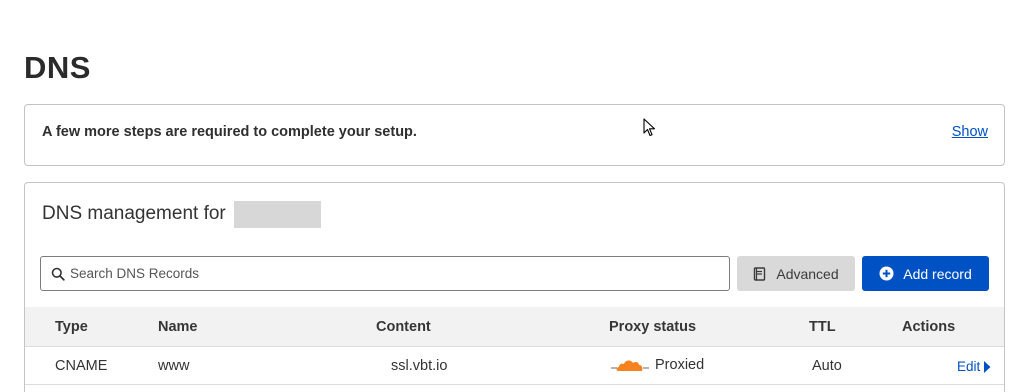 The height and width of the screenshot is (392, 1036). I want to click on caret-right-icon, so click(987, 366).